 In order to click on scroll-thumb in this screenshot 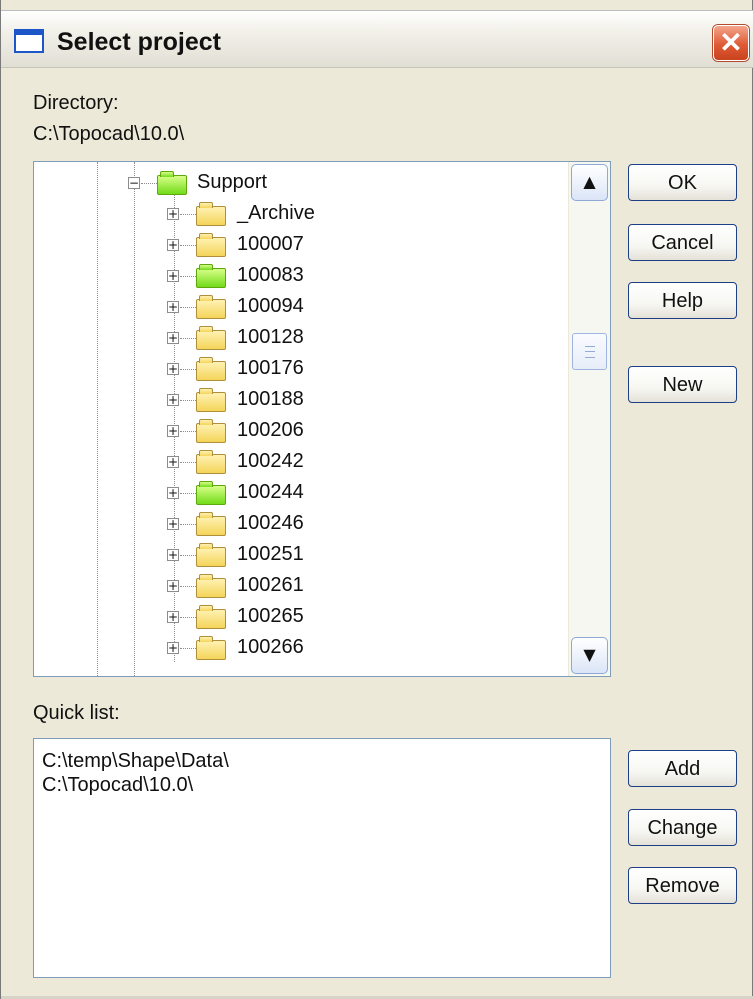, I will do `click(589, 351)`.